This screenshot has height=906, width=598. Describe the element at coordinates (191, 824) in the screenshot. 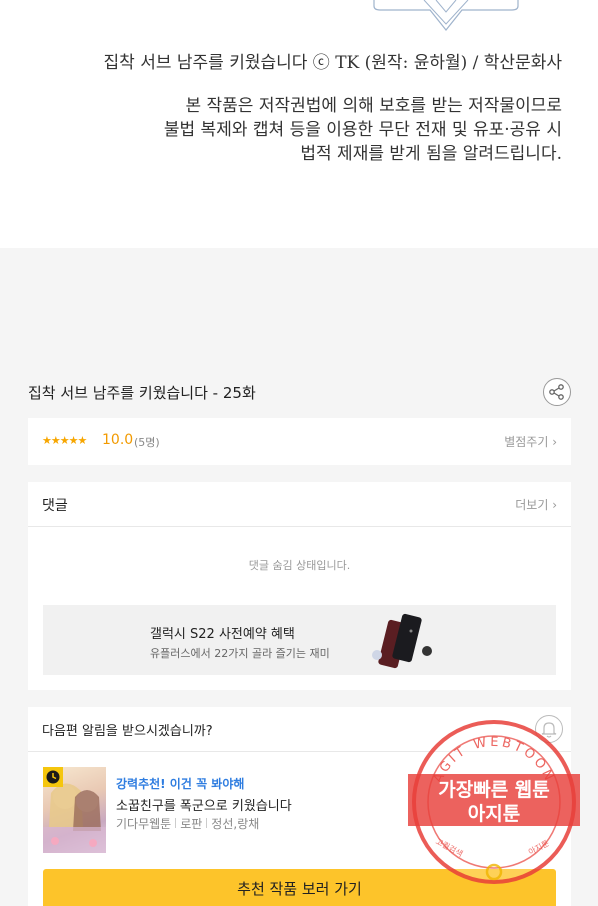

I see `meta-genre: 로판` at that location.